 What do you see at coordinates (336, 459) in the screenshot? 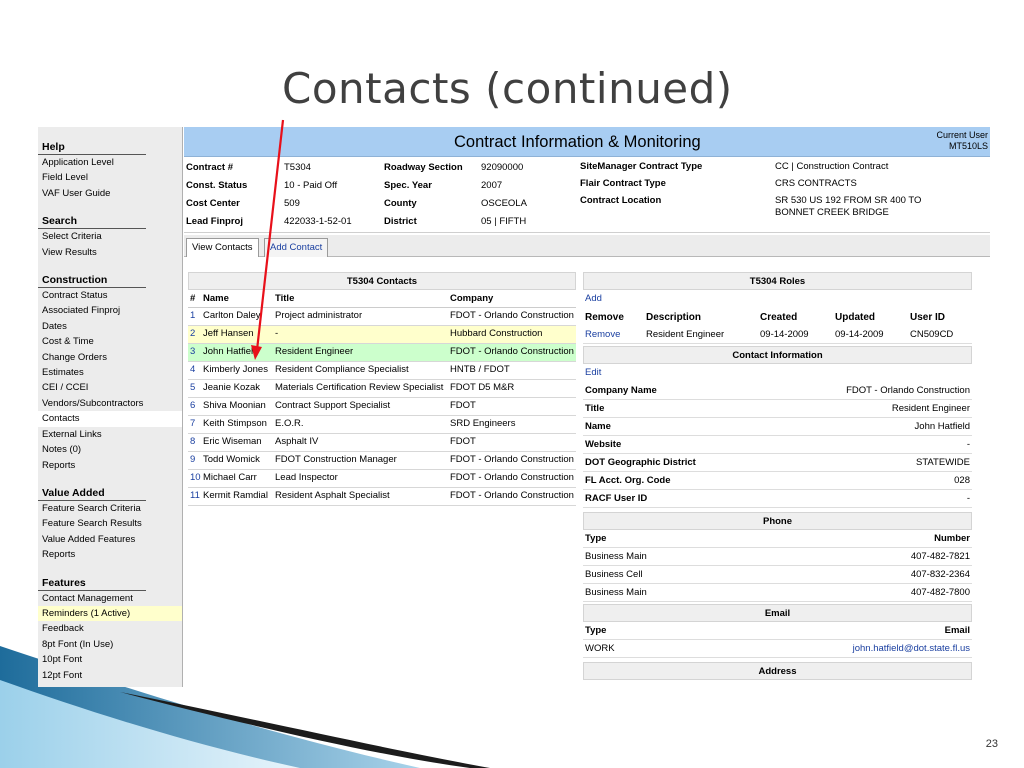
I see `contact-title: FDOT Construction Manager` at bounding box center [336, 459].